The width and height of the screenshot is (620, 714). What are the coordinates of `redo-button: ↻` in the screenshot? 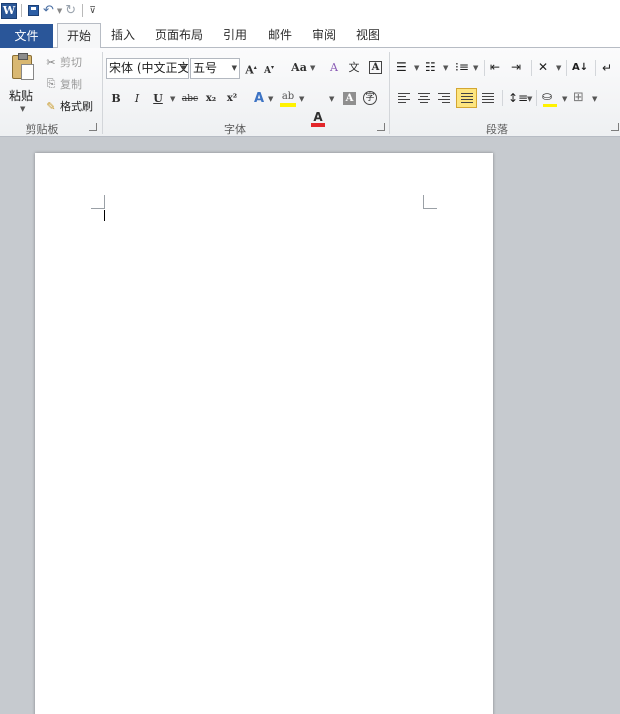 It's located at (70, 11).